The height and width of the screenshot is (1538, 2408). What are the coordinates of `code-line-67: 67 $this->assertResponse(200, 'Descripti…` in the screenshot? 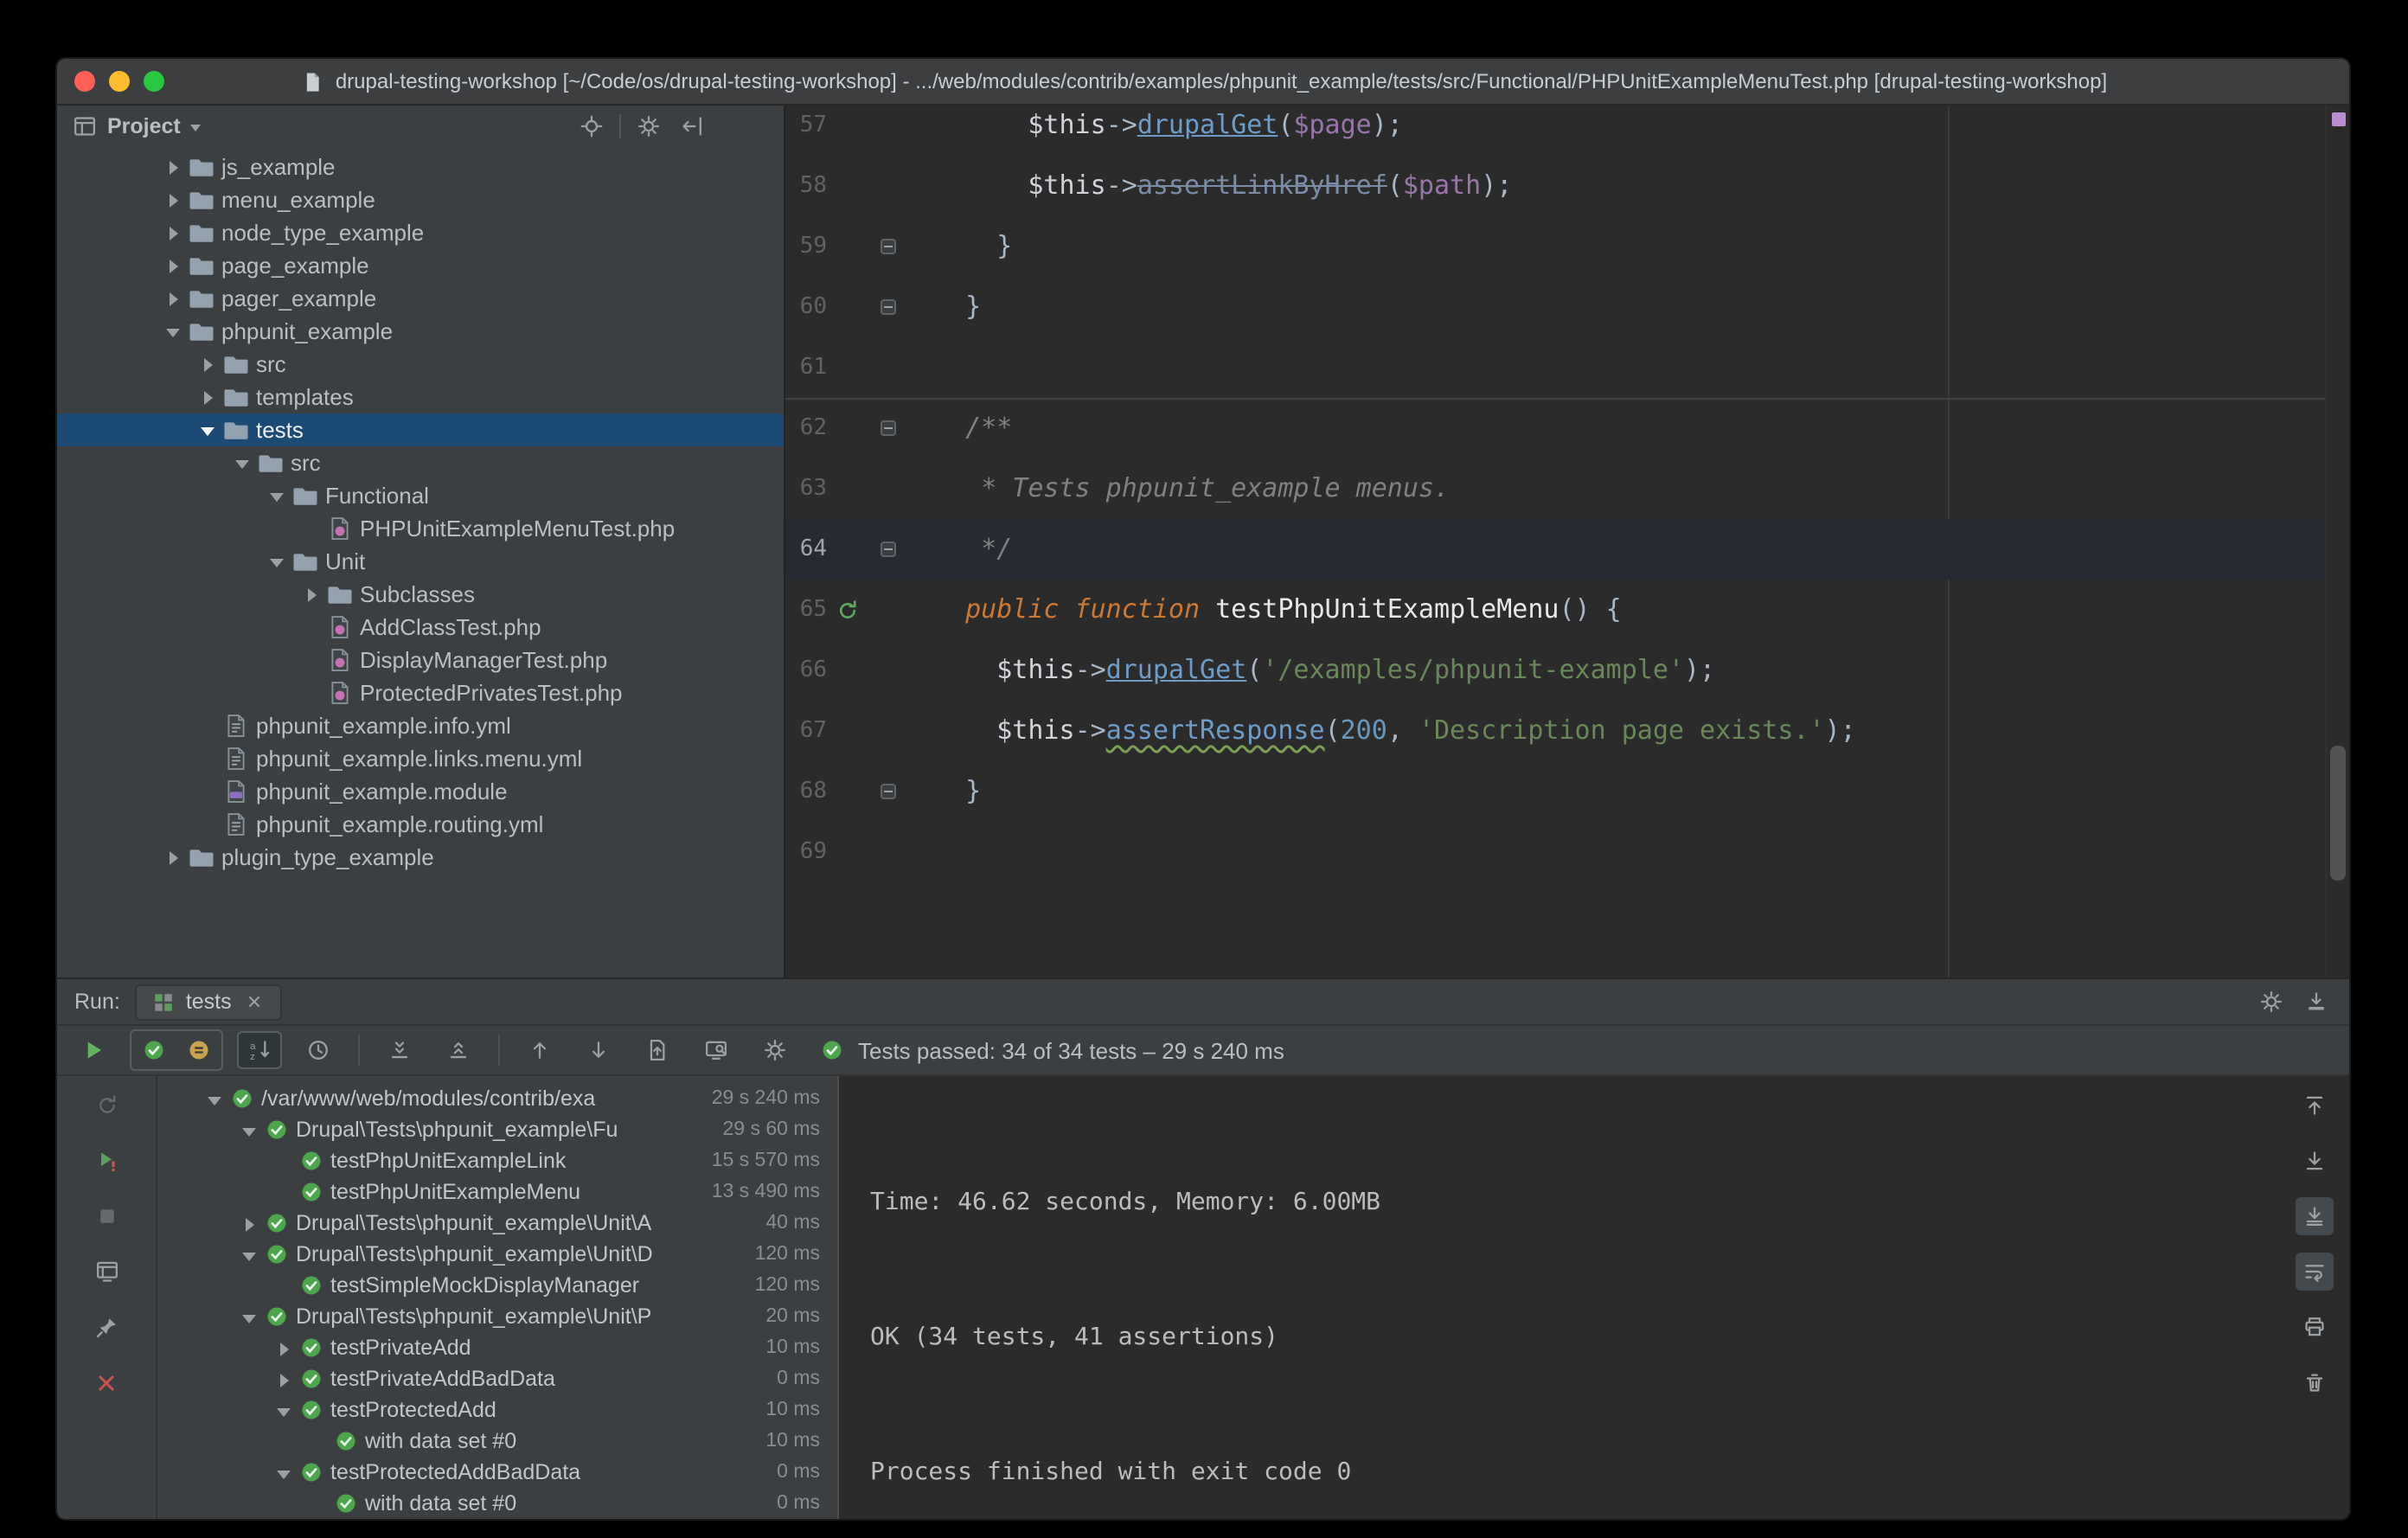 It's located at (1555, 731).